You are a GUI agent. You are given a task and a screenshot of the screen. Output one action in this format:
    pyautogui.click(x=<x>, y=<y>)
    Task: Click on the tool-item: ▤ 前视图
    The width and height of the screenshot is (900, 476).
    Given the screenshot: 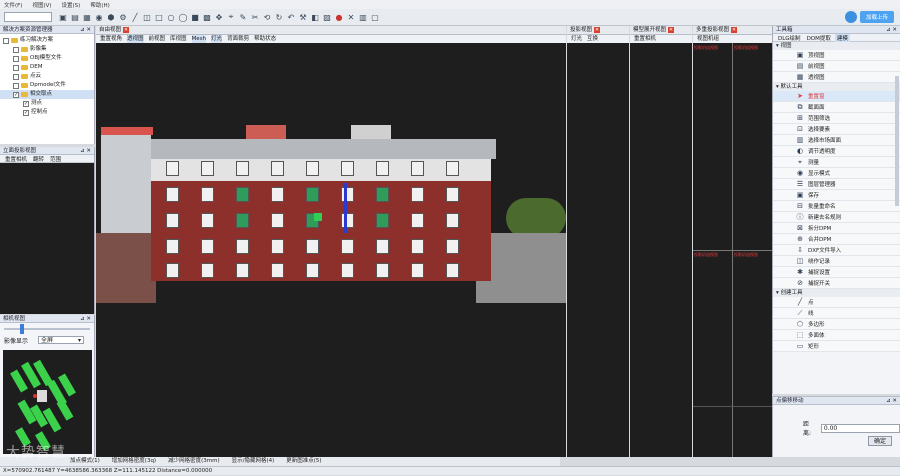 What is the action you would take?
    pyautogui.click(x=836, y=66)
    